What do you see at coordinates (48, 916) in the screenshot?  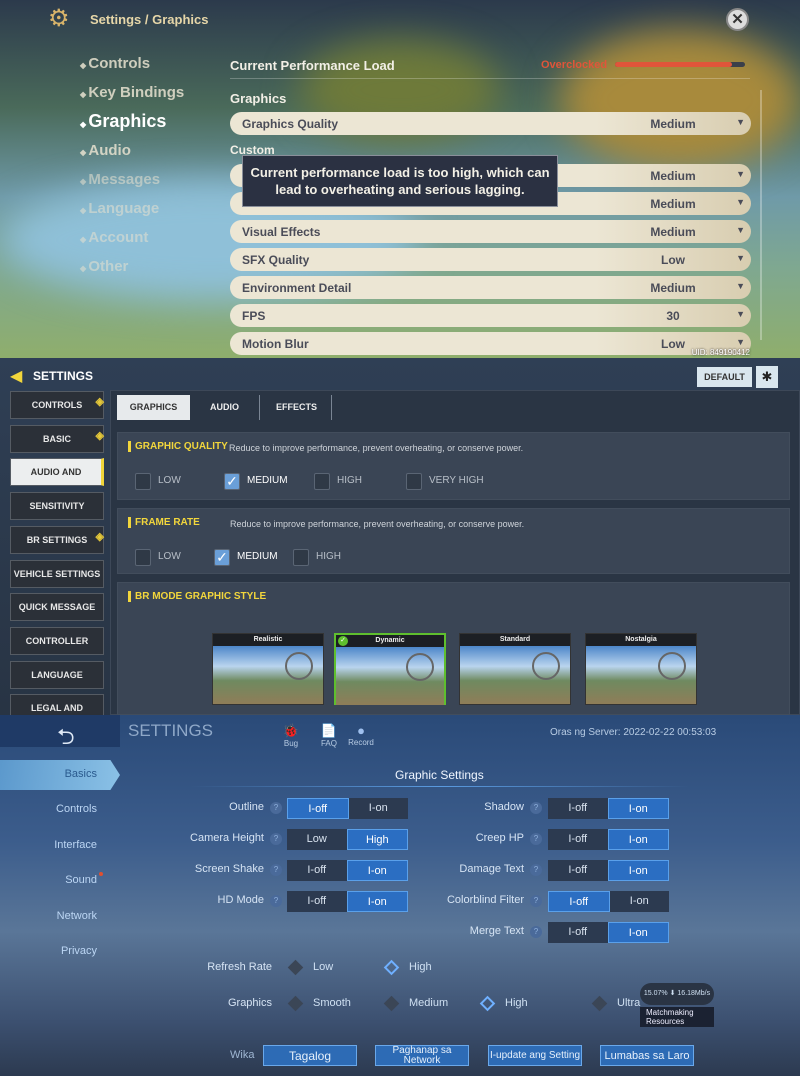 I see `nav-item-network: Network` at bounding box center [48, 916].